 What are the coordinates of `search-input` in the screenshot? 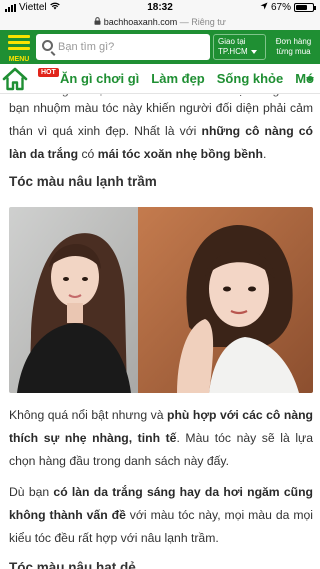 It's located at (133, 47).